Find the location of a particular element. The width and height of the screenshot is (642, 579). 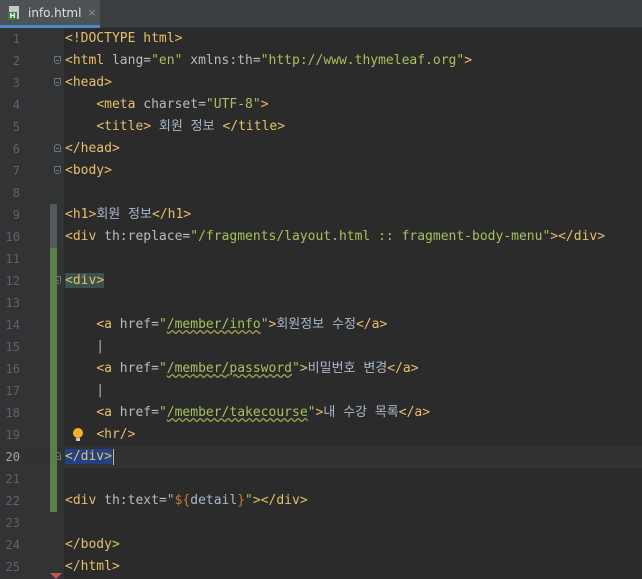

code-line: 19 <hr/> is located at coordinates (321, 435).